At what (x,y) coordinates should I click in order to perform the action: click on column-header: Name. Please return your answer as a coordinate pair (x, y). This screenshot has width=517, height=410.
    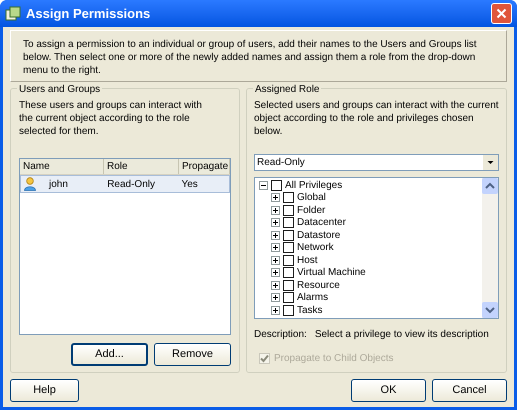
    Looking at the image, I should click on (62, 166).